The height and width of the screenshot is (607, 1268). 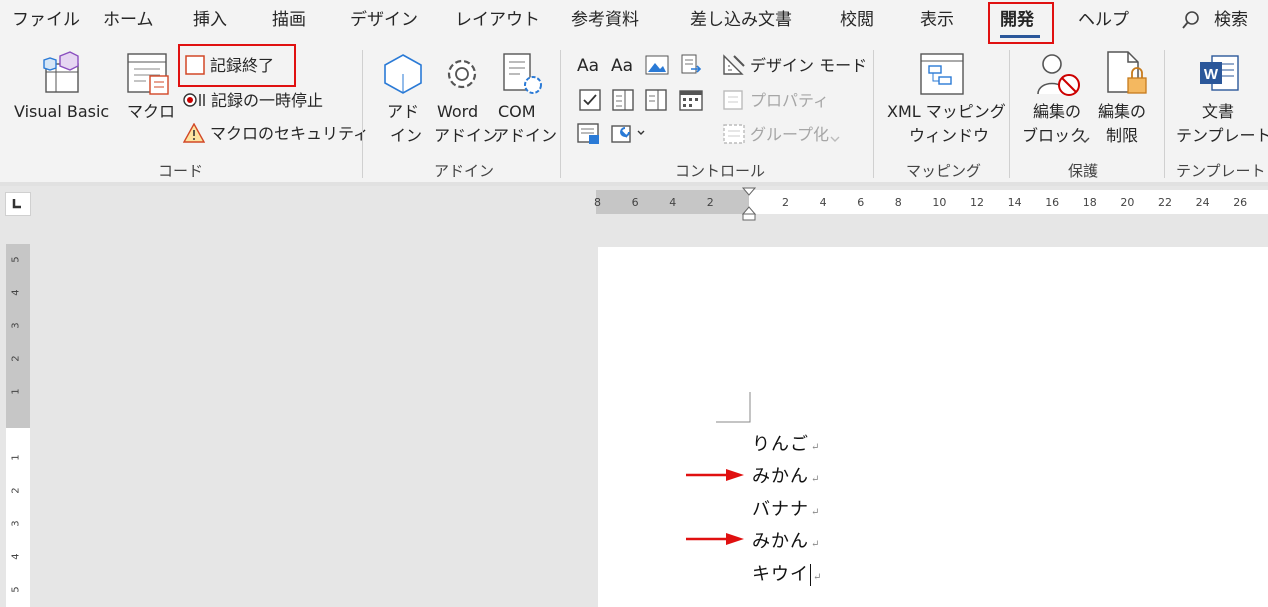 What do you see at coordinates (466, 135) in the screenshot?
I see `word-addin-label-2: アドイン` at bounding box center [466, 135].